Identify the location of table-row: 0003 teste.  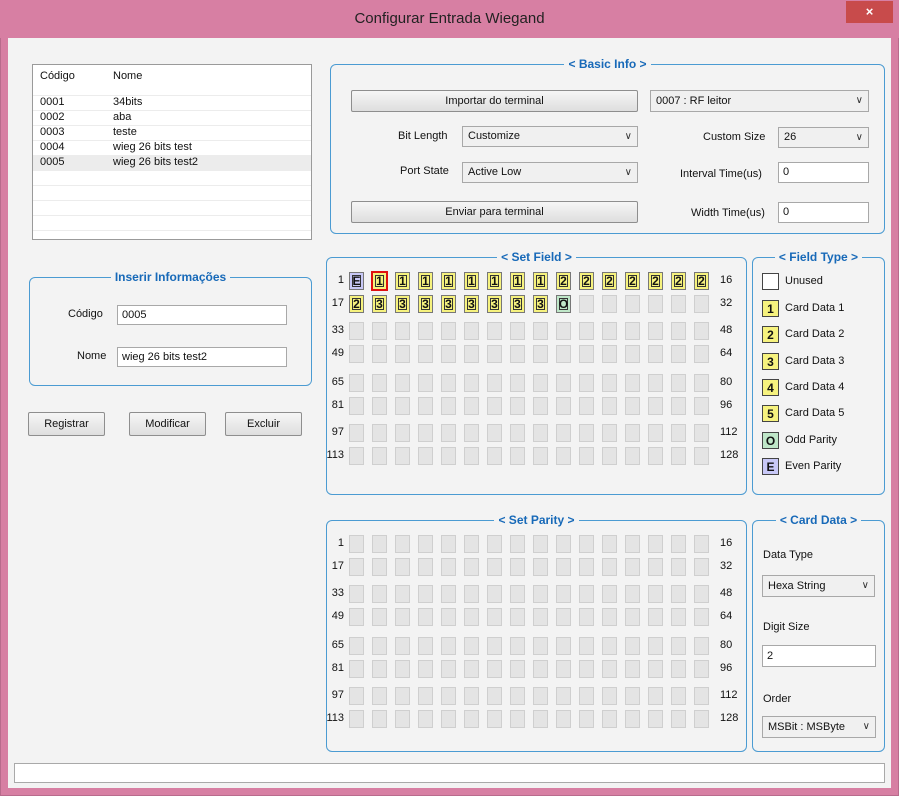
(172, 132).